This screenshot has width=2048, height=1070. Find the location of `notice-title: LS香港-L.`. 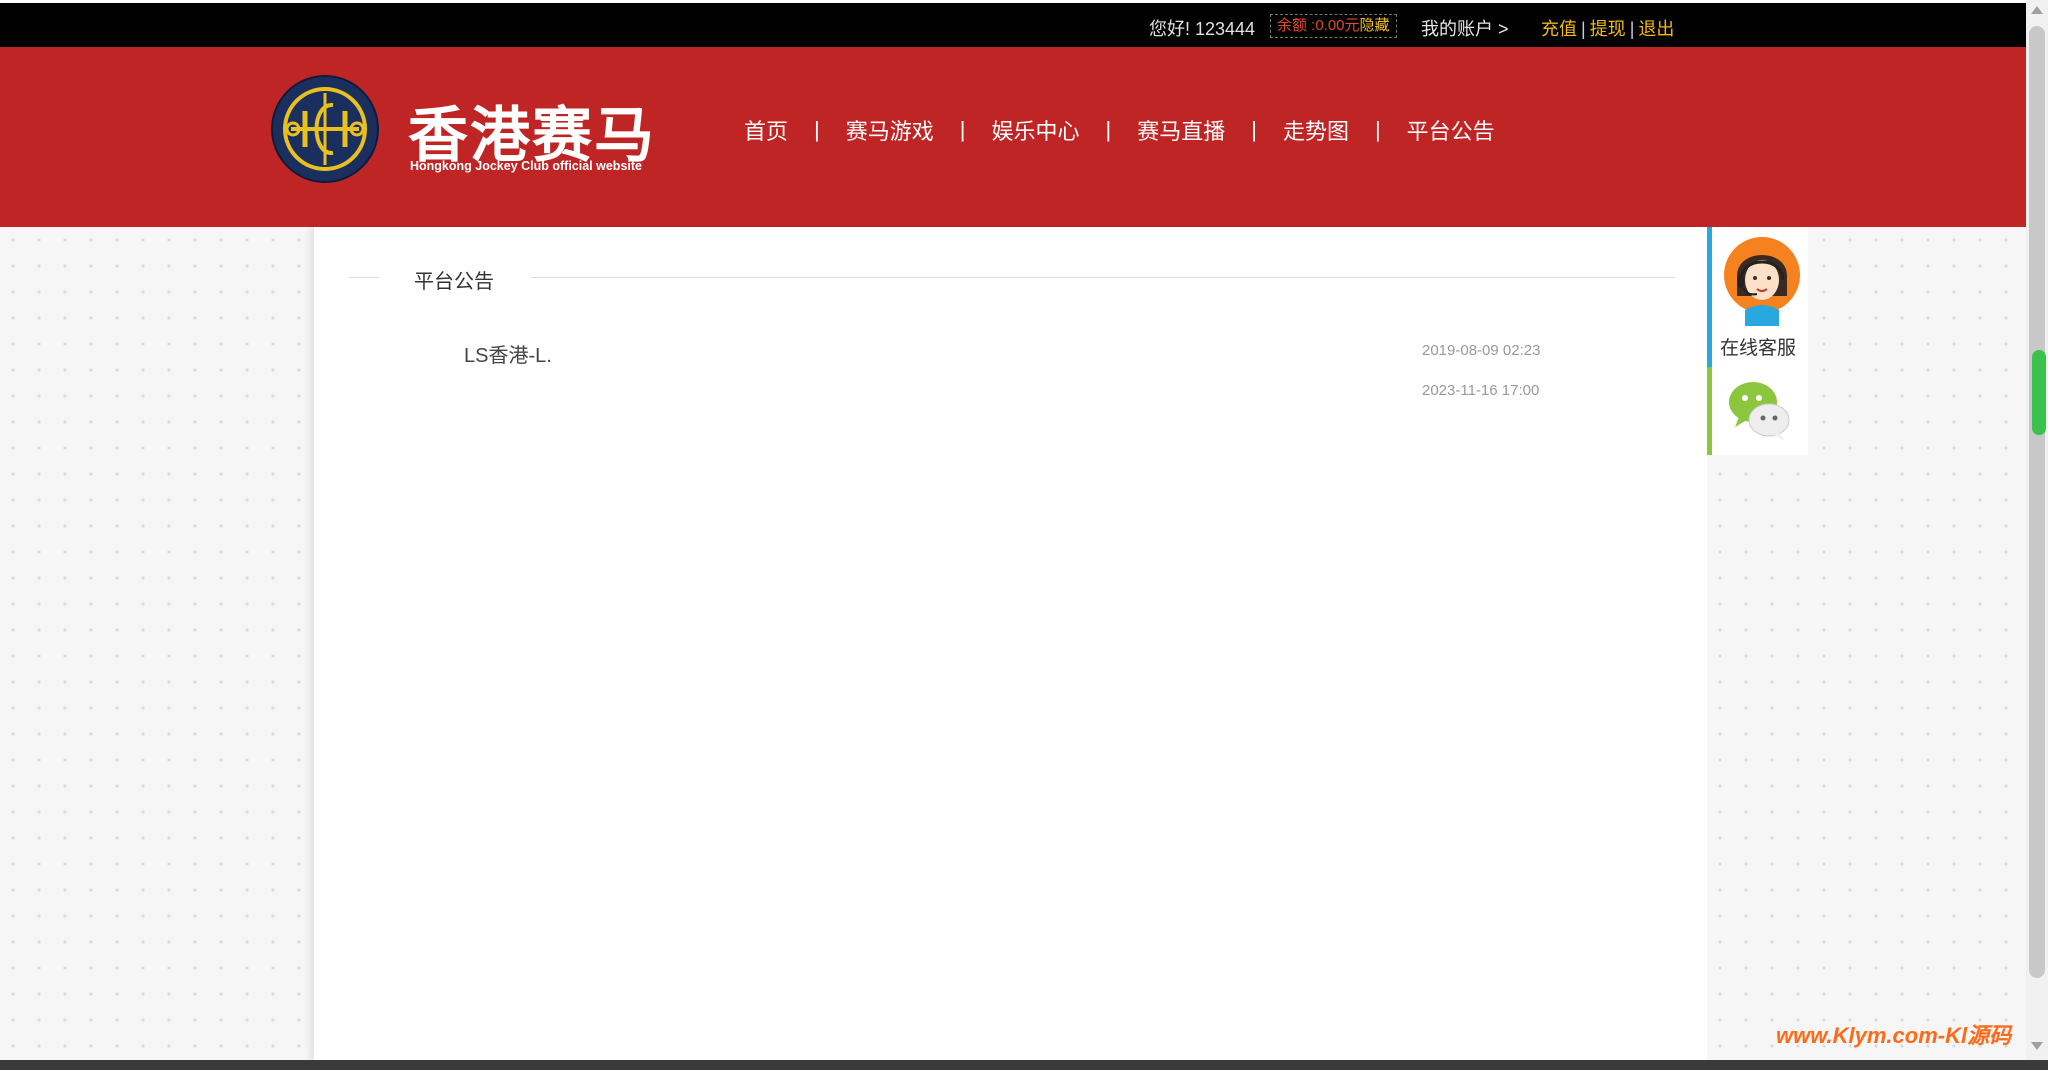

notice-title: LS香港-L. is located at coordinates (508, 353).